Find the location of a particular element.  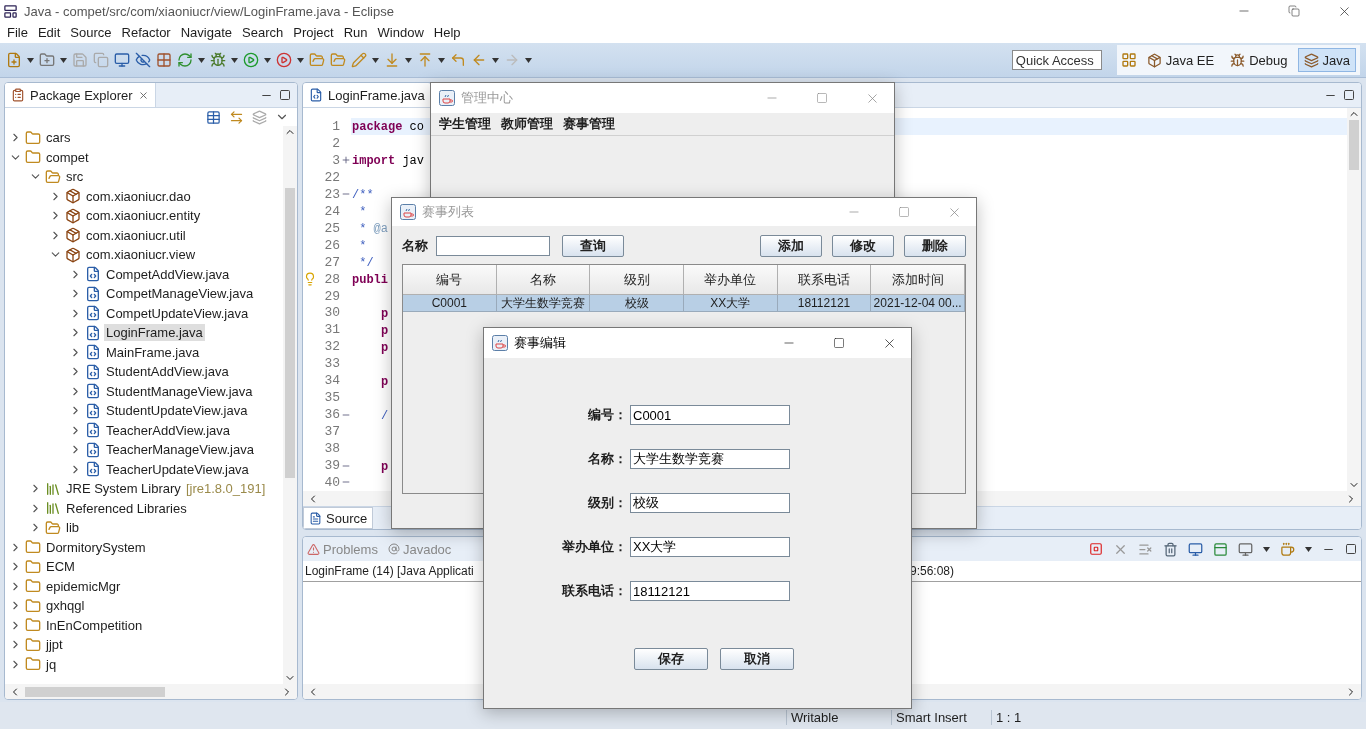

quick-access-field: Quick Access is located at coordinates (1056, 60).